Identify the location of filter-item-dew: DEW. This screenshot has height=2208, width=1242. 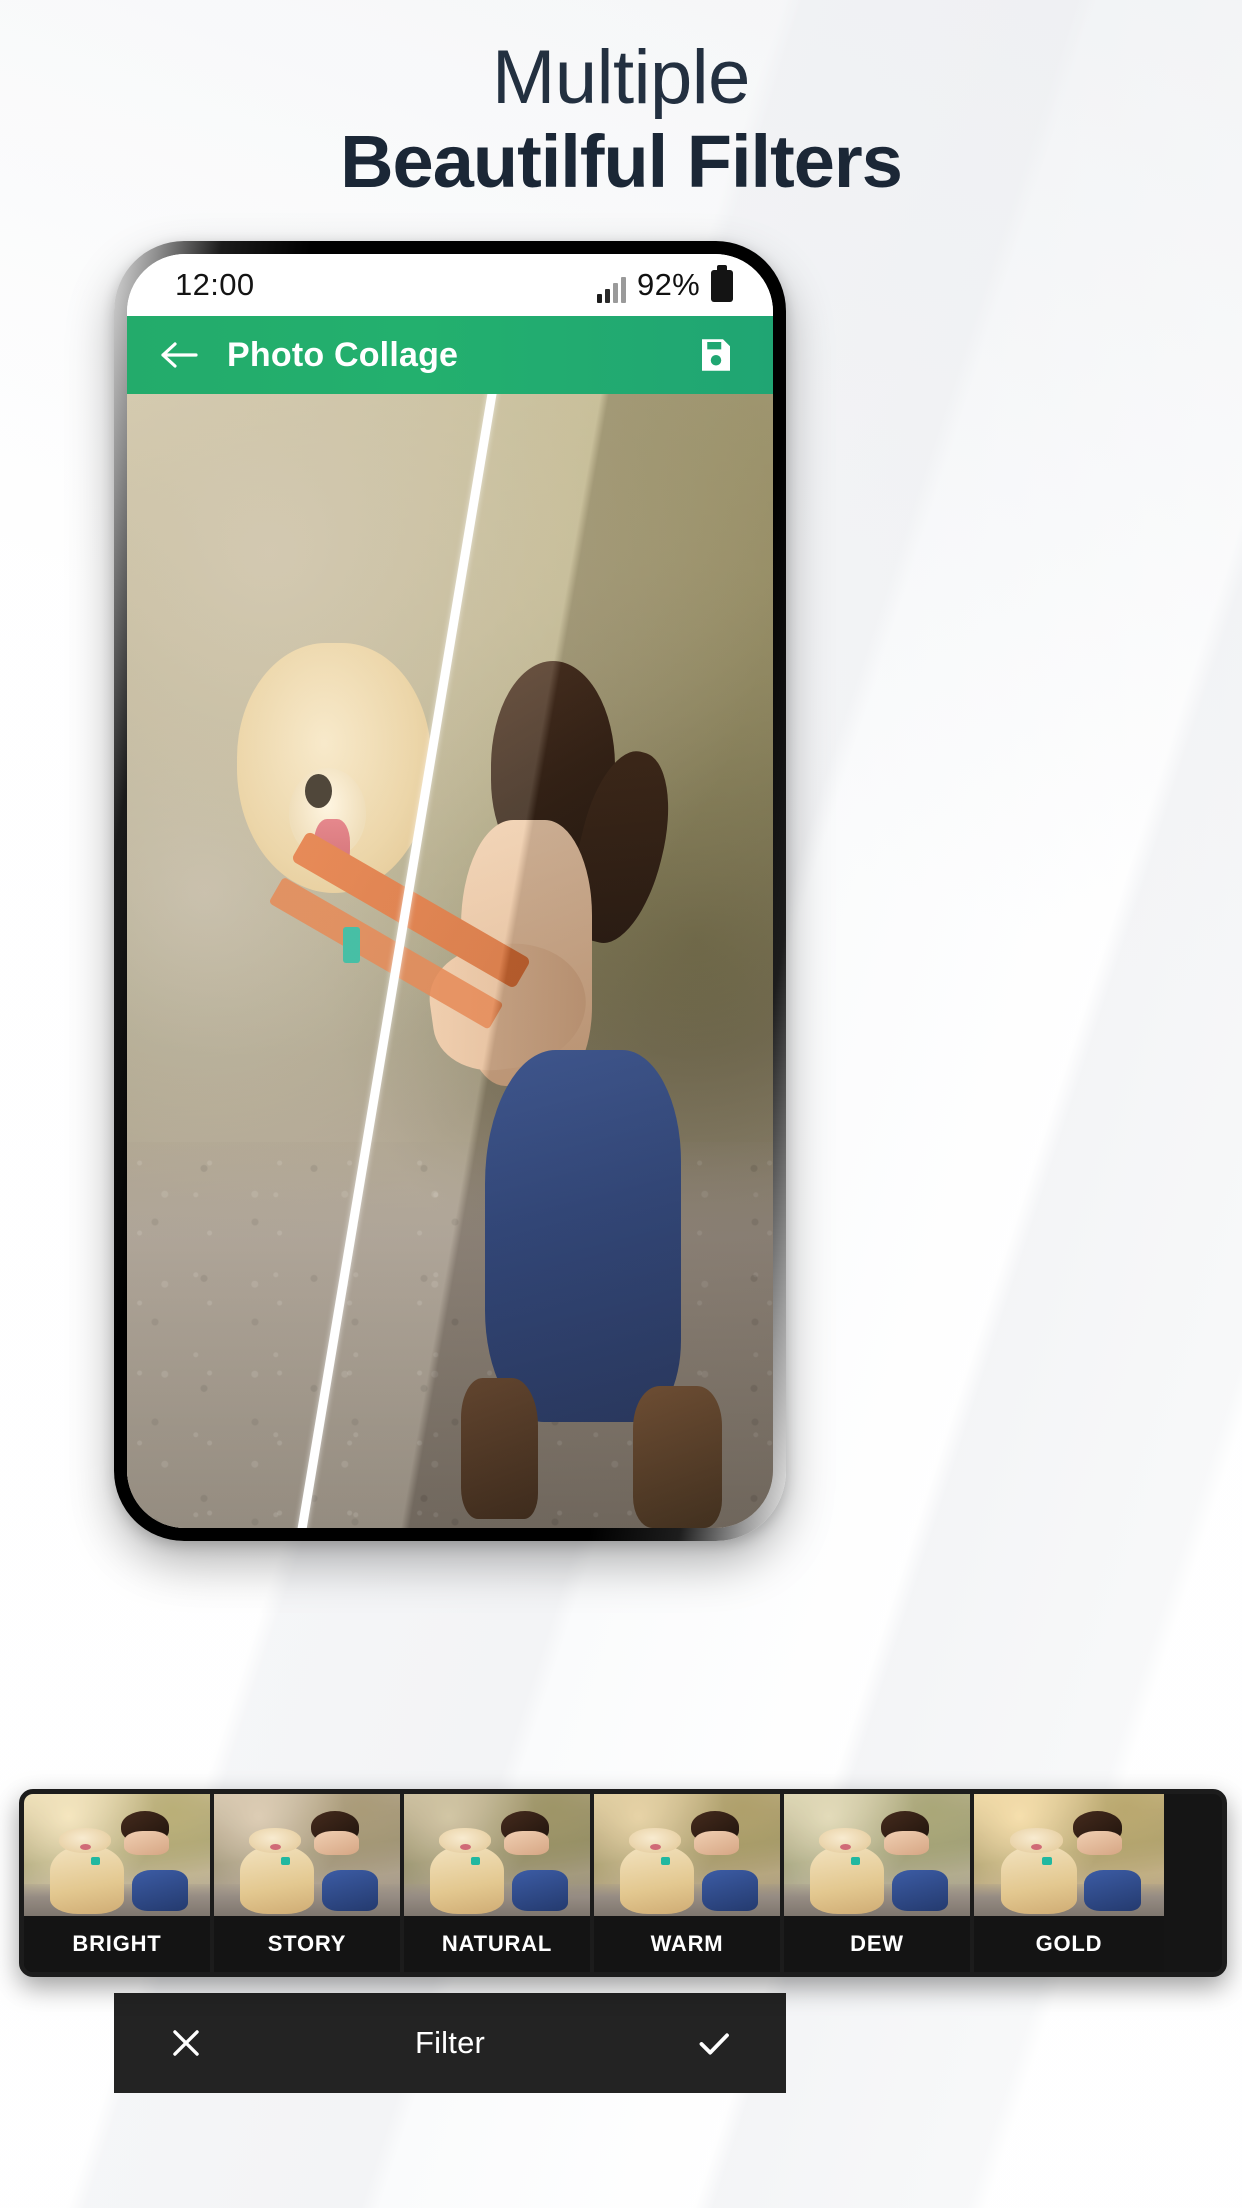
(879, 1883).